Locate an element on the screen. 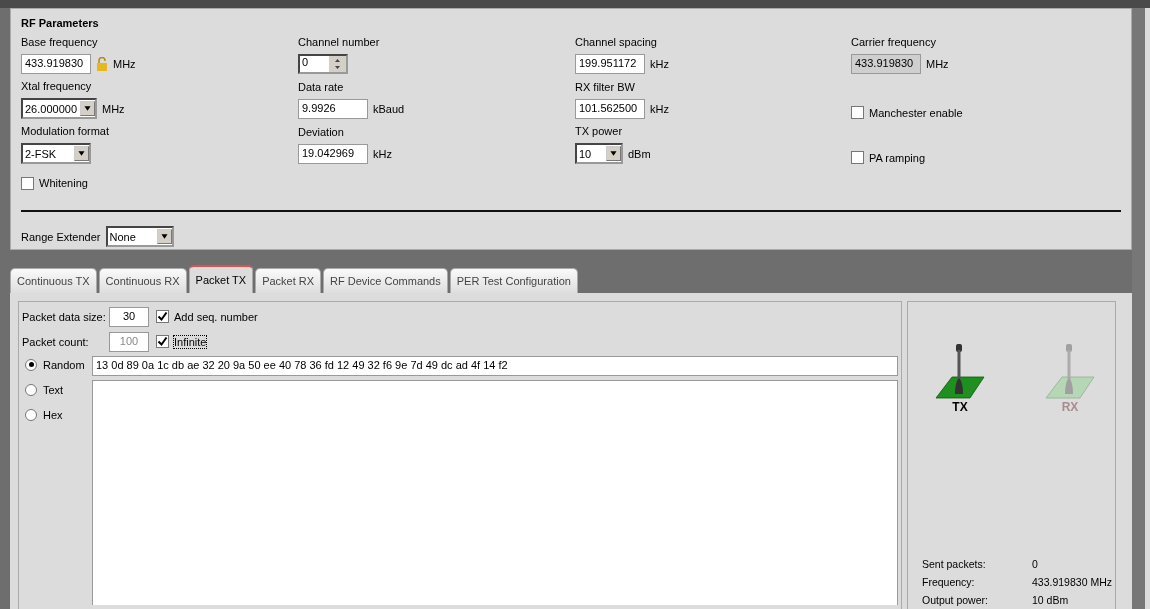  input-field: 9.9926 is located at coordinates (333, 109).